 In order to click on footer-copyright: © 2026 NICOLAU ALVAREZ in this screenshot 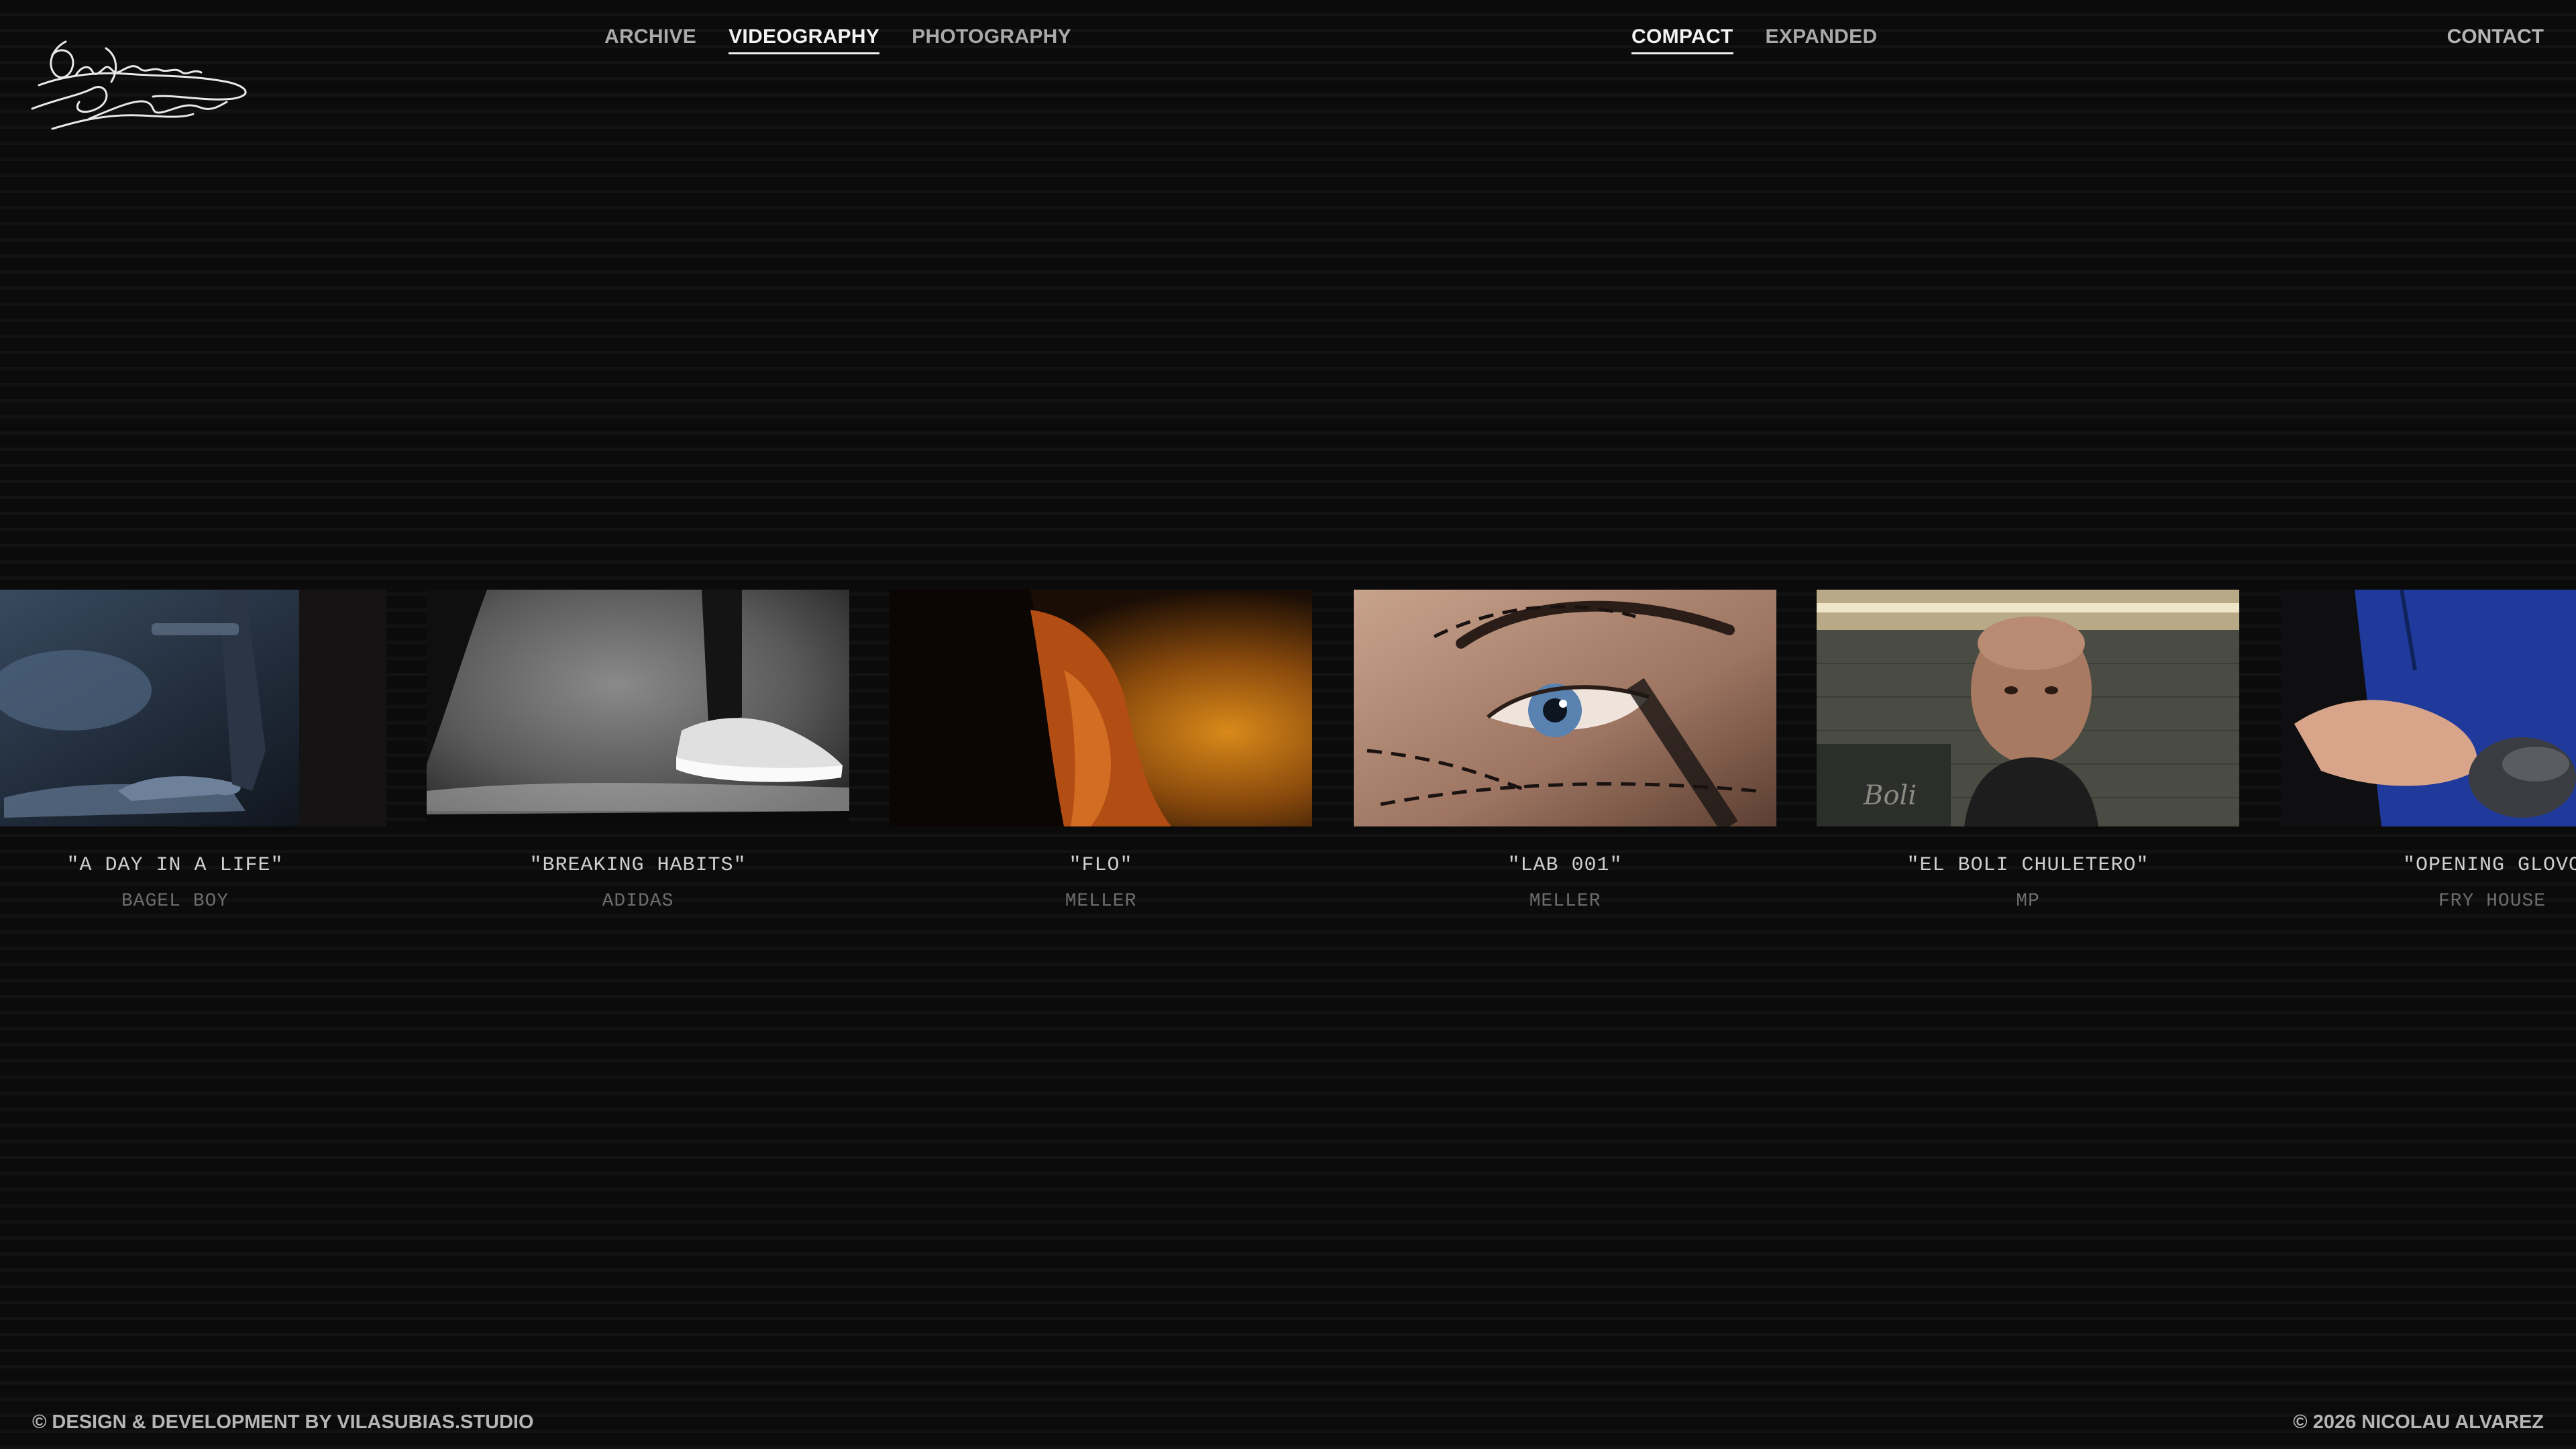, I will do `click(2418, 1422)`.